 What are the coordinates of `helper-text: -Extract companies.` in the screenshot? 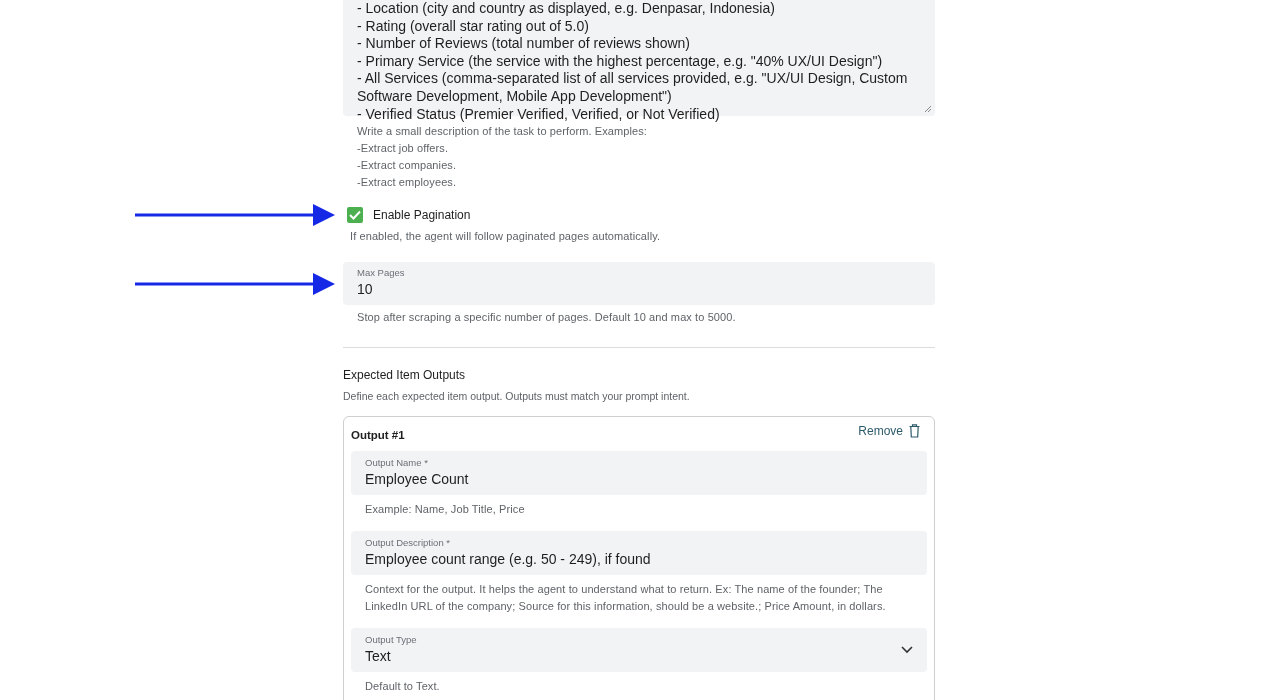 It's located at (407, 165).